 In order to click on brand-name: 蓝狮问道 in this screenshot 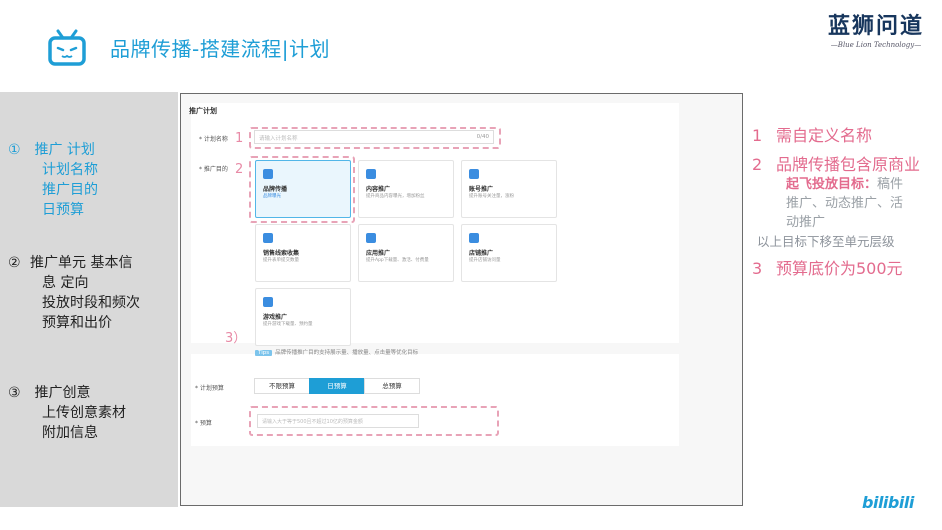, I will do `click(875, 26)`.